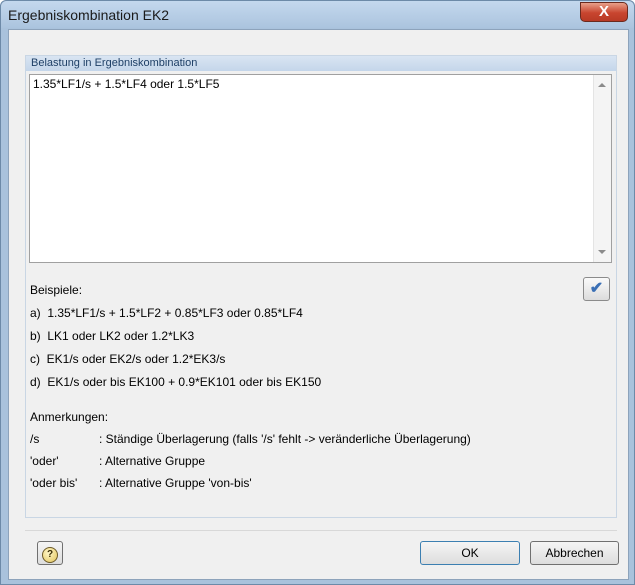 This screenshot has height=585, width=635. I want to click on close-icon: X, so click(603, 11).